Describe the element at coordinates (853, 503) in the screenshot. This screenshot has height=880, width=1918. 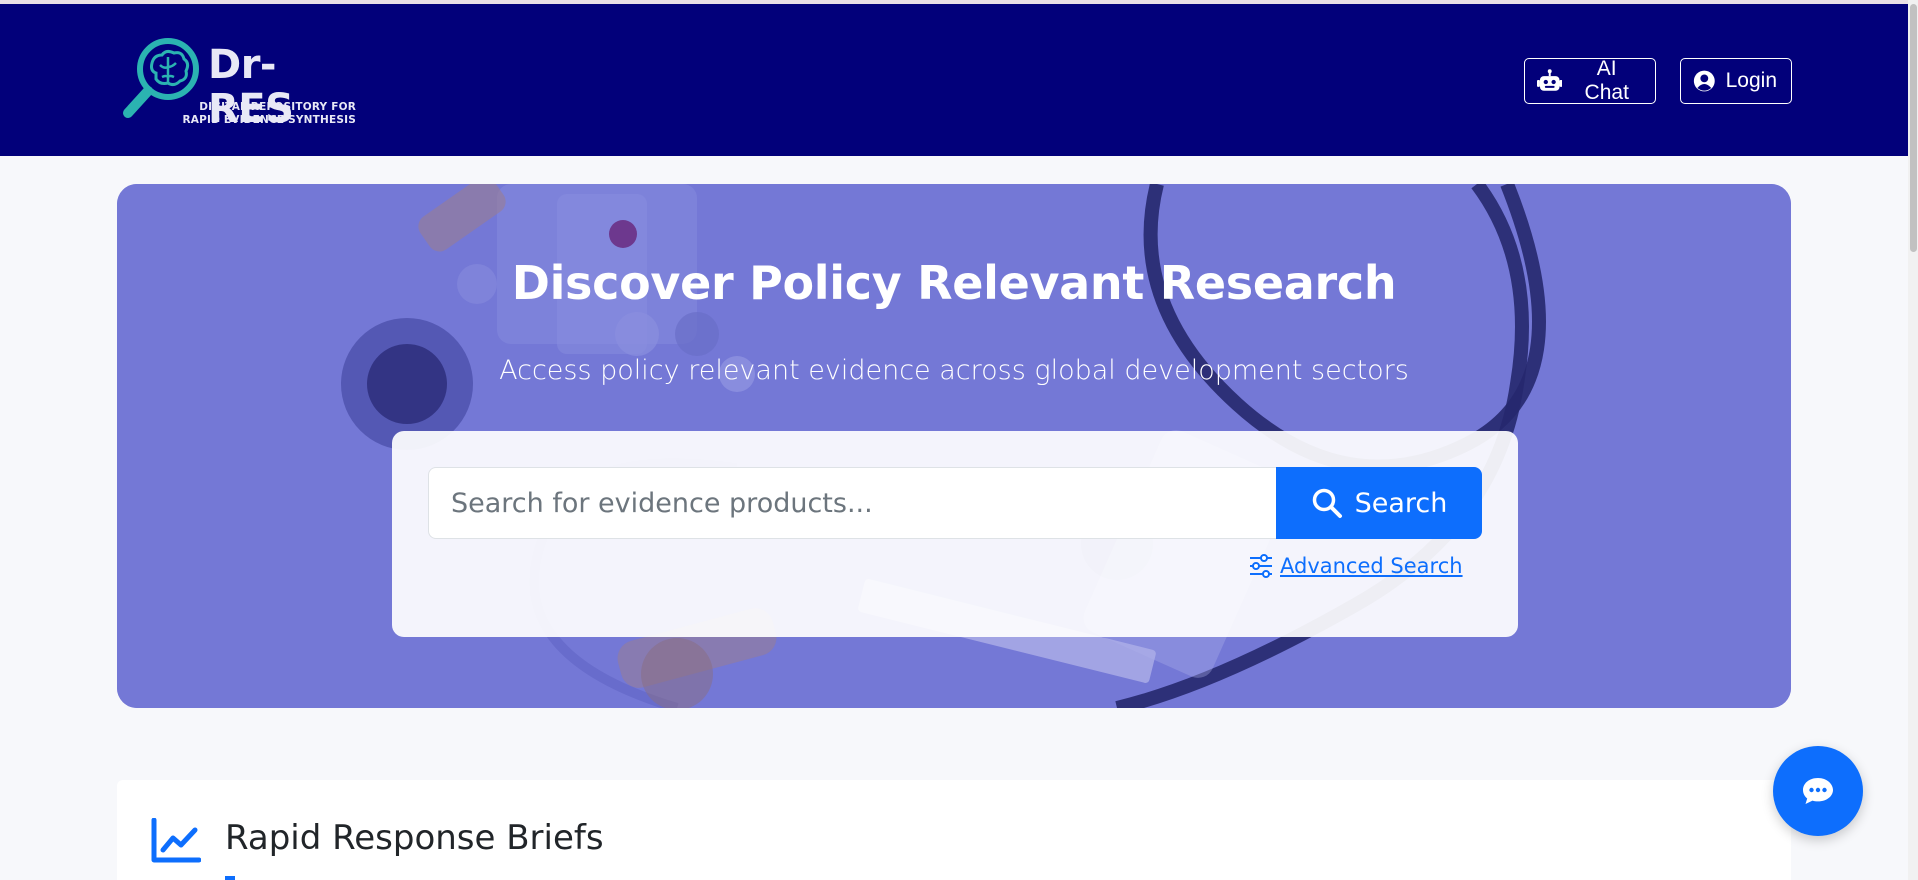
I see `search-input` at that location.